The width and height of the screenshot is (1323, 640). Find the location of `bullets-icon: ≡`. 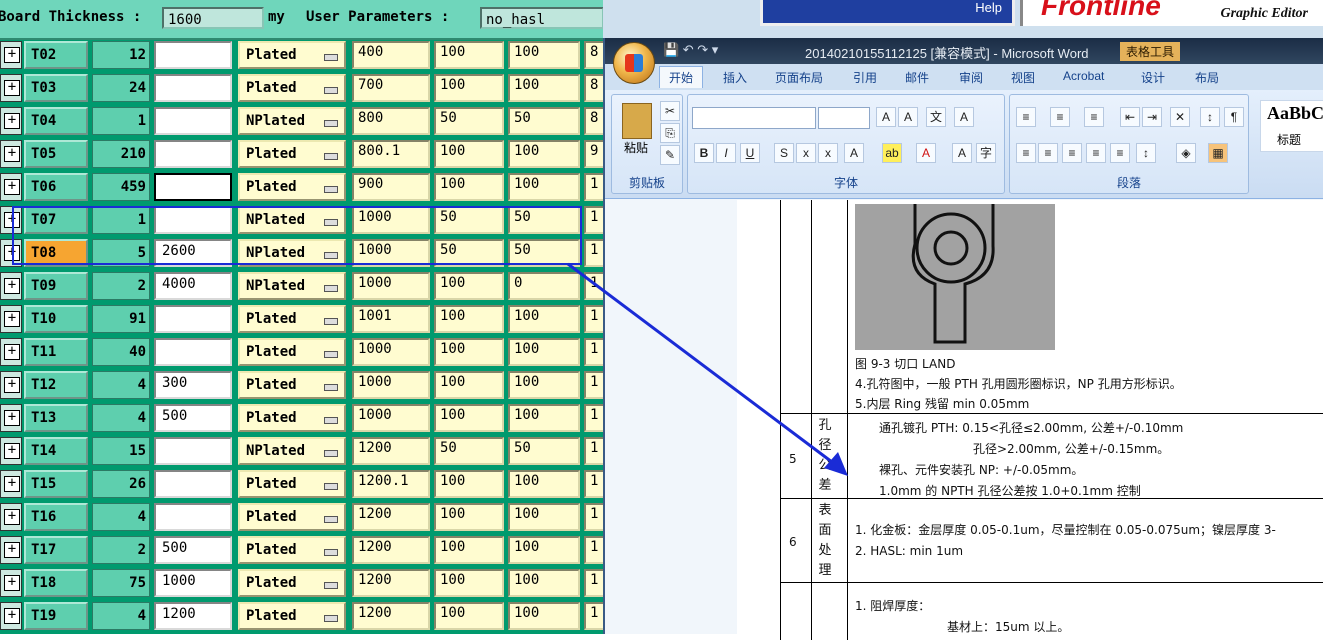

bullets-icon: ≡ is located at coordinates (1026, 117).